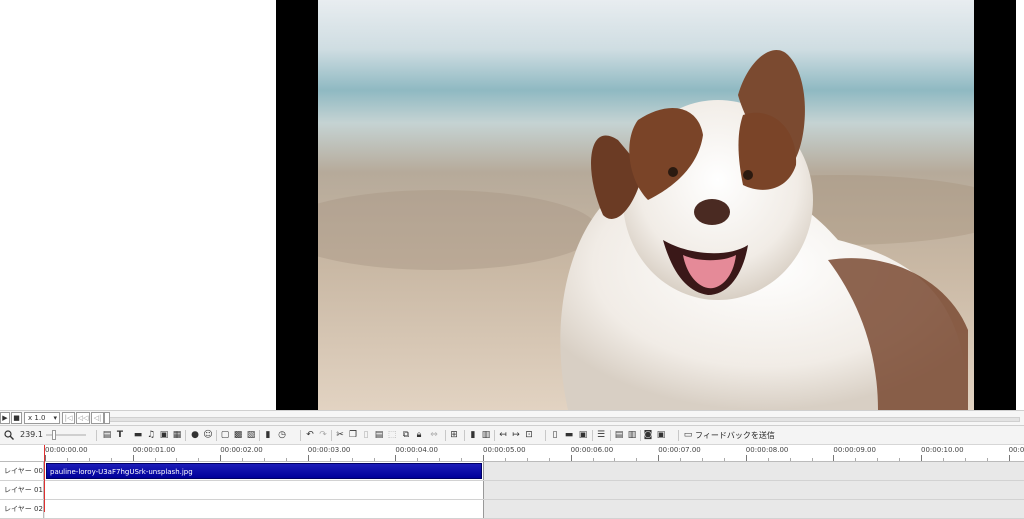  I want to click on camera-icon: ◙, so click(648, 435).